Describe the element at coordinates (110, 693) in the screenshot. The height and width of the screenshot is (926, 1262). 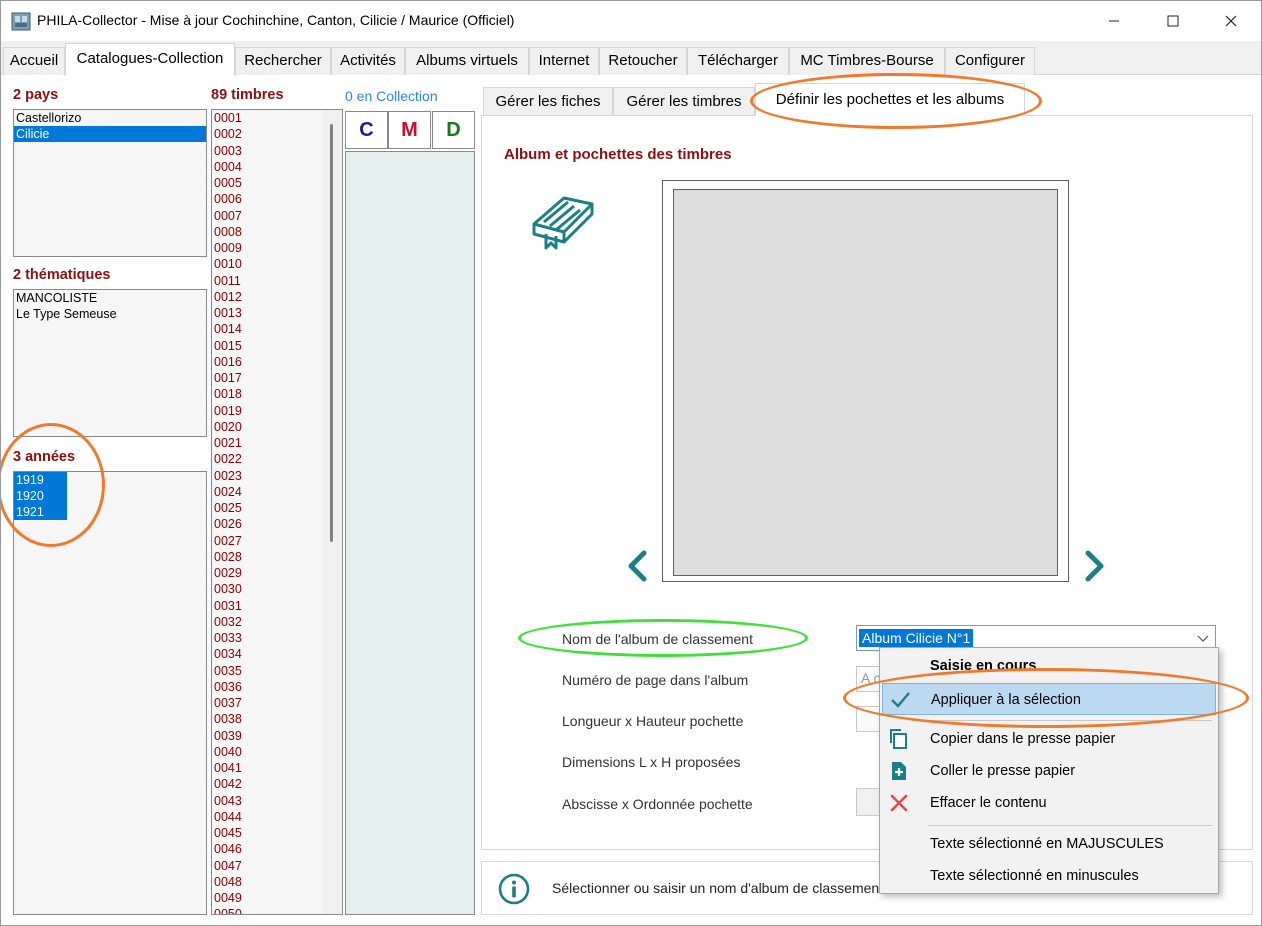
I see `years-listbox: 1919 1920 1921` at that location.